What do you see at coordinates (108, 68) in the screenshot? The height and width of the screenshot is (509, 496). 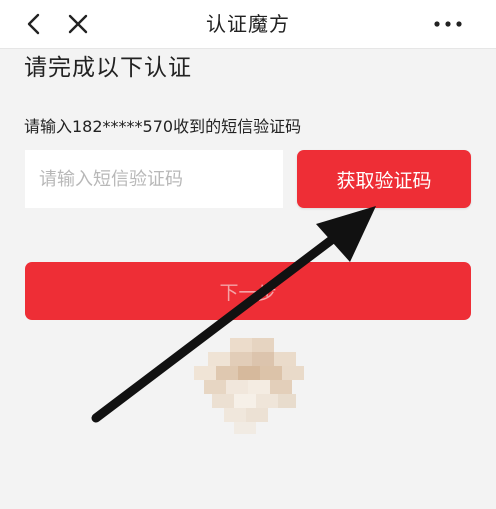 I see `verification-heading: 请完成以下认证` at bounding box center [108, 68].